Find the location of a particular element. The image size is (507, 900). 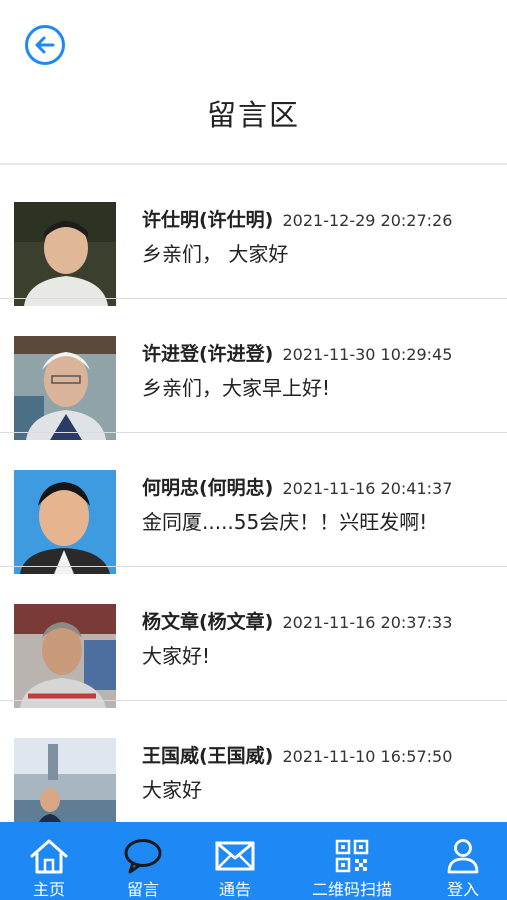

message-header: 许进登(许进登) 2021-11-30 10:29:45 is located at coordinates (297, 352).